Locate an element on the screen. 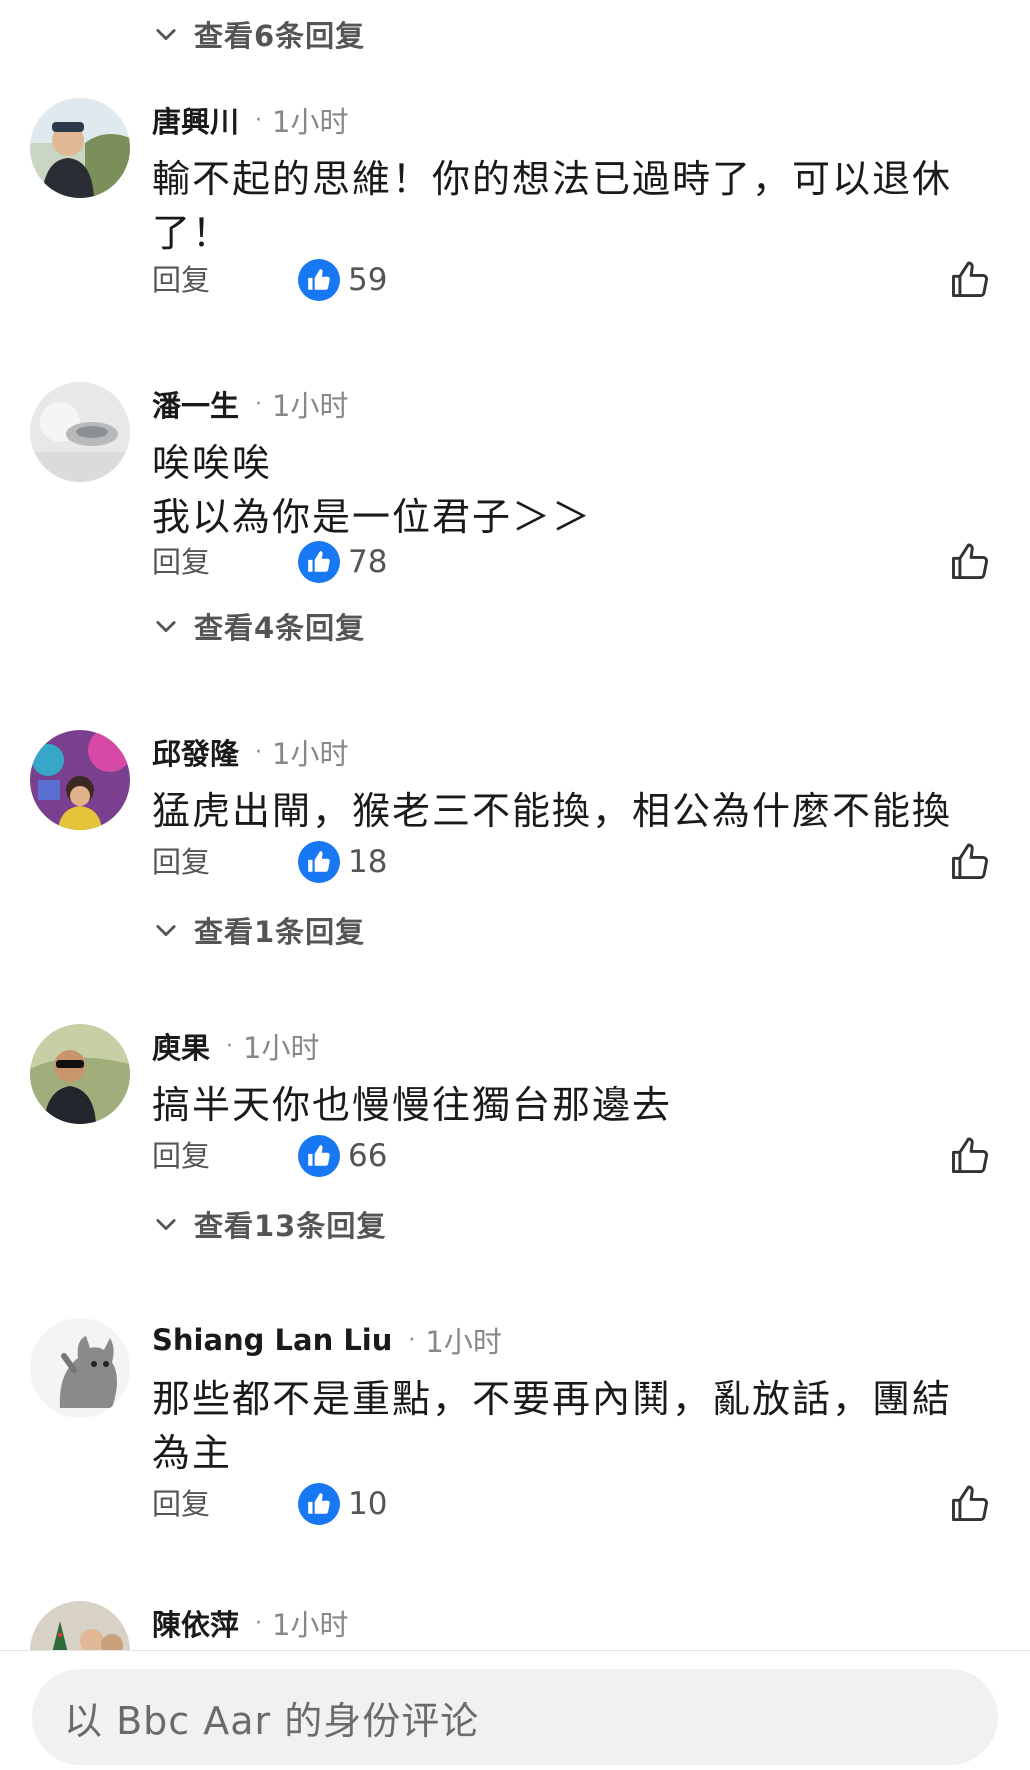  comment-input: 以 Bbc Aar 的身份评论 is located at coordinates (515, 1717).